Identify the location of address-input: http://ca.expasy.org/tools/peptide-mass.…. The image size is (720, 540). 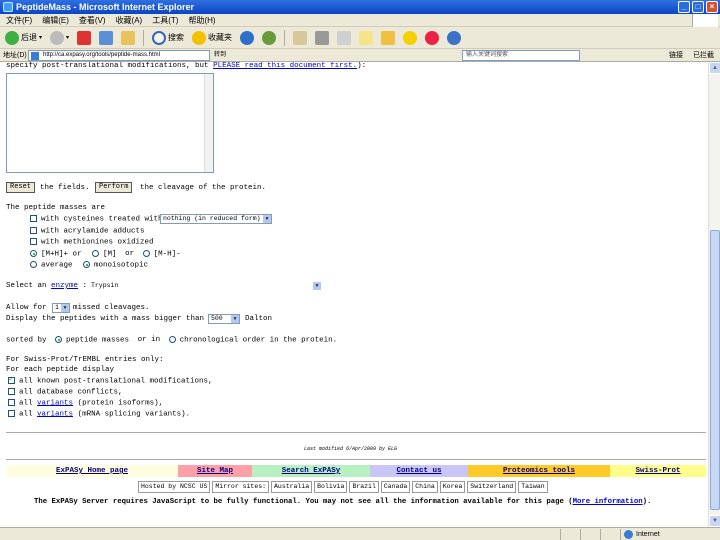
(119, 55).